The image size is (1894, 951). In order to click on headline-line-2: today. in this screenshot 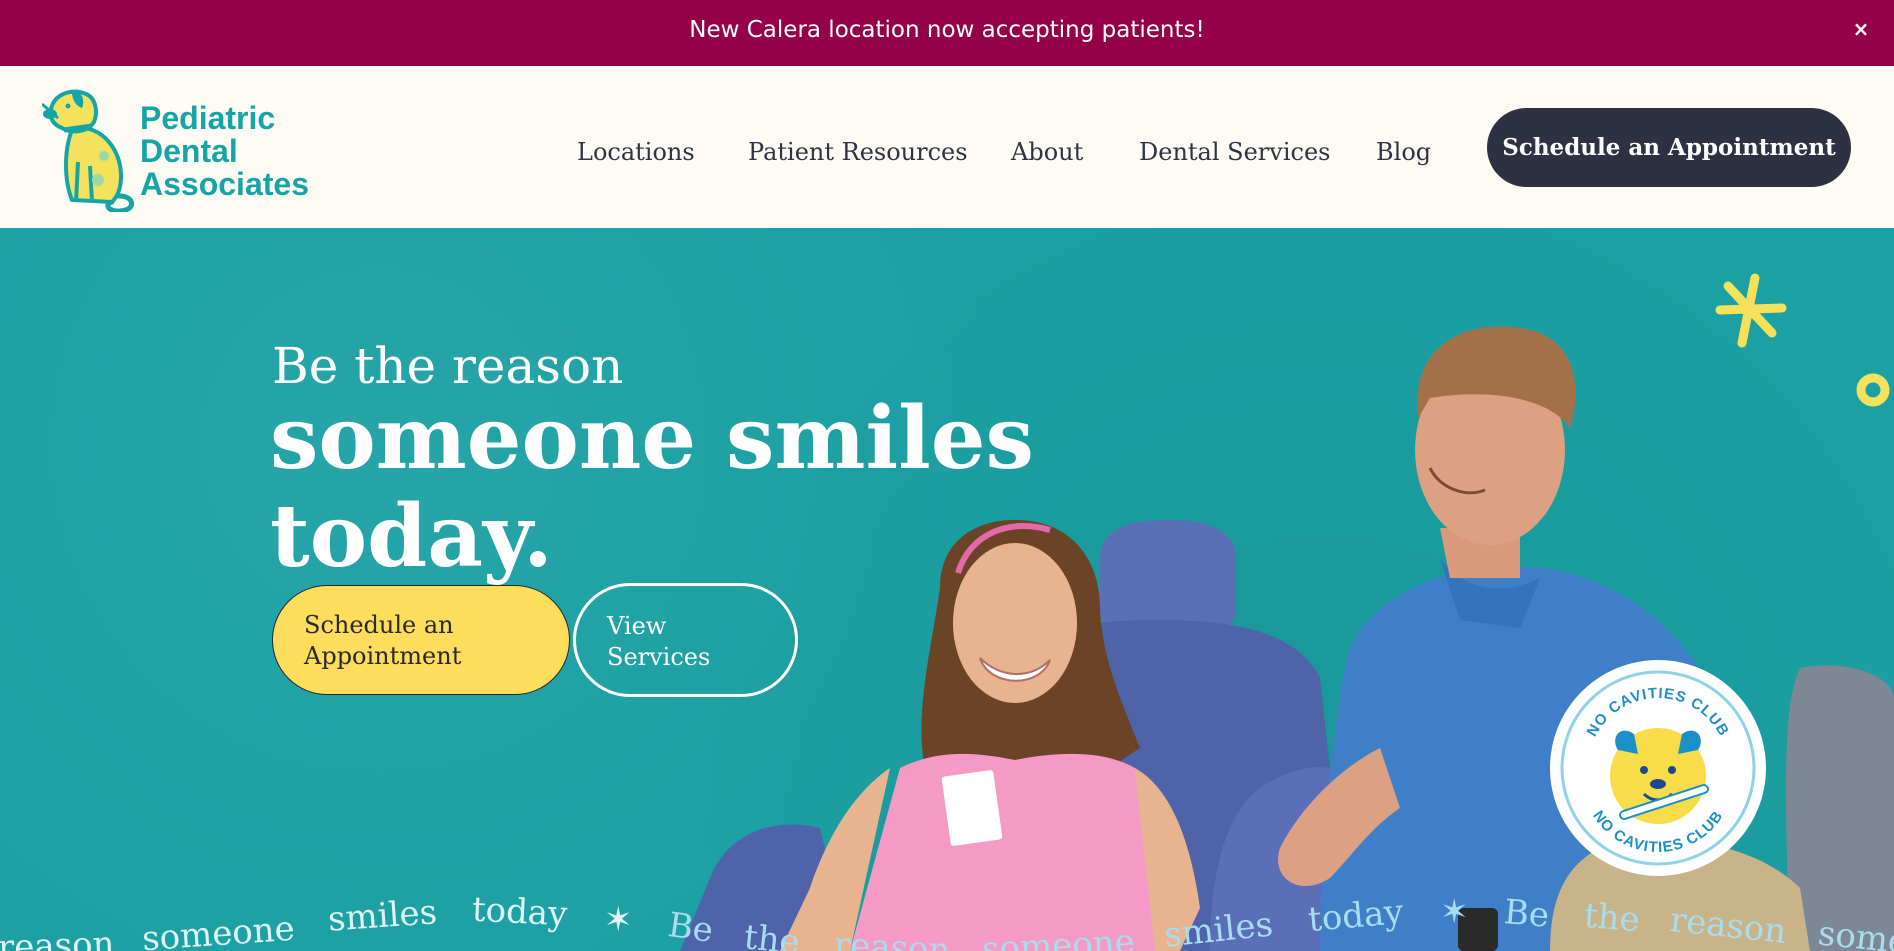, I will do `click(411, 536)`.